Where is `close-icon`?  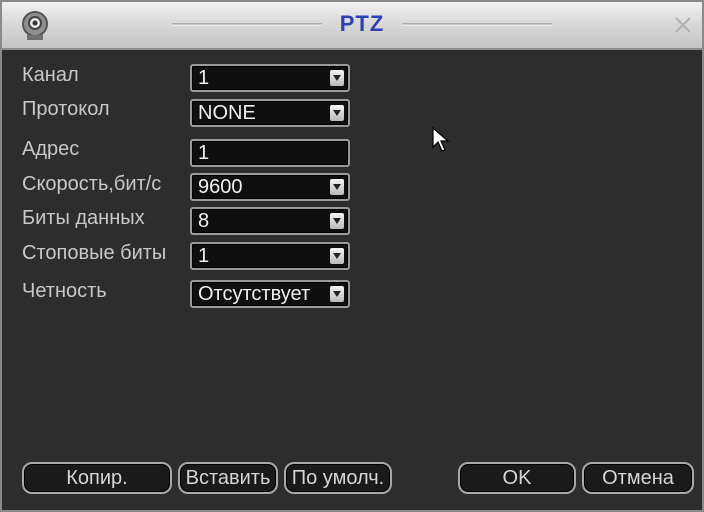 close-icon is located at coordinates (683, 25).